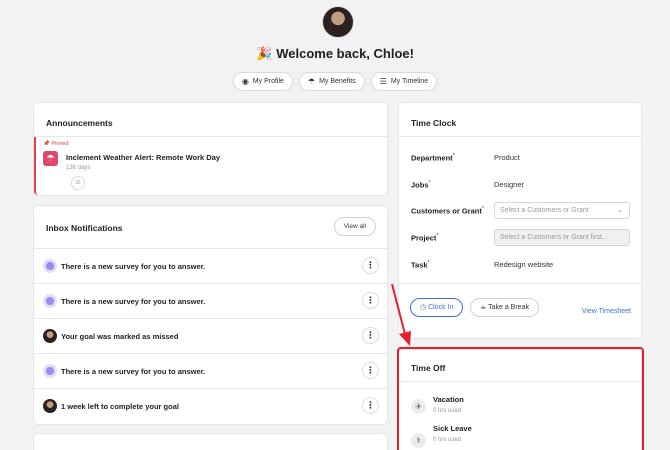  Describe the element at coordinates (78, 168) in the screenshot. I see `announcement-age: 136 days` at that location.